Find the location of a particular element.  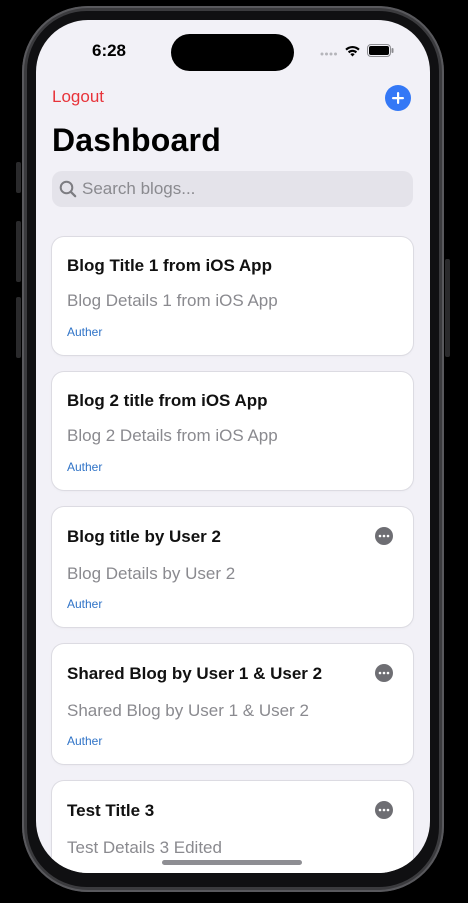

cellular-signal-icon is located at coordinates (329, 53).